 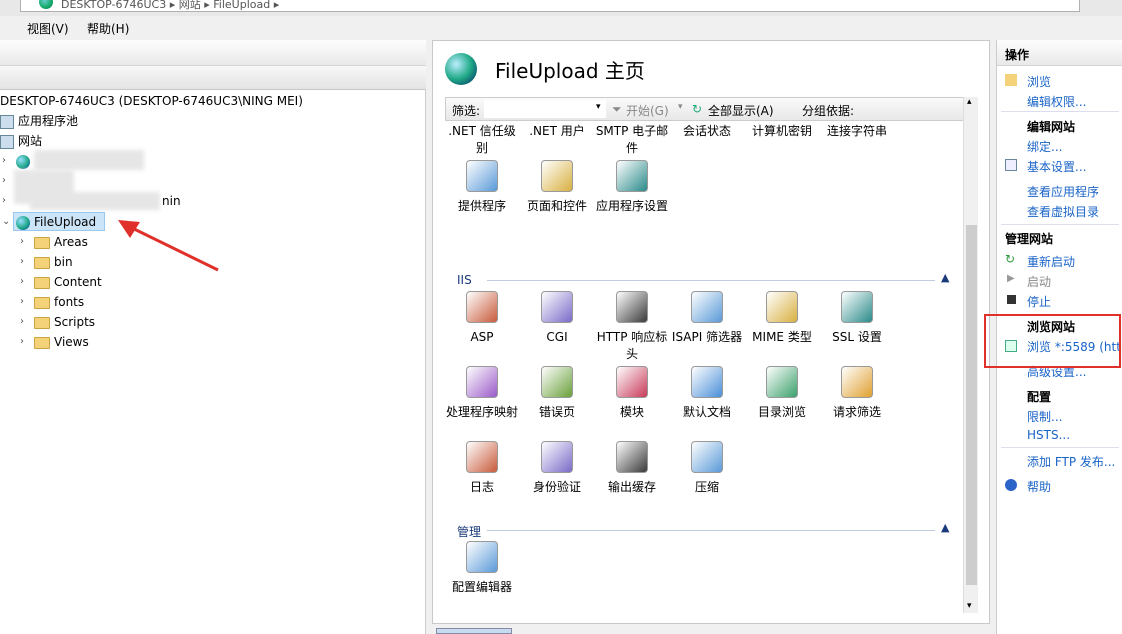 I want to click on separator, so click(x=1060, y=447).